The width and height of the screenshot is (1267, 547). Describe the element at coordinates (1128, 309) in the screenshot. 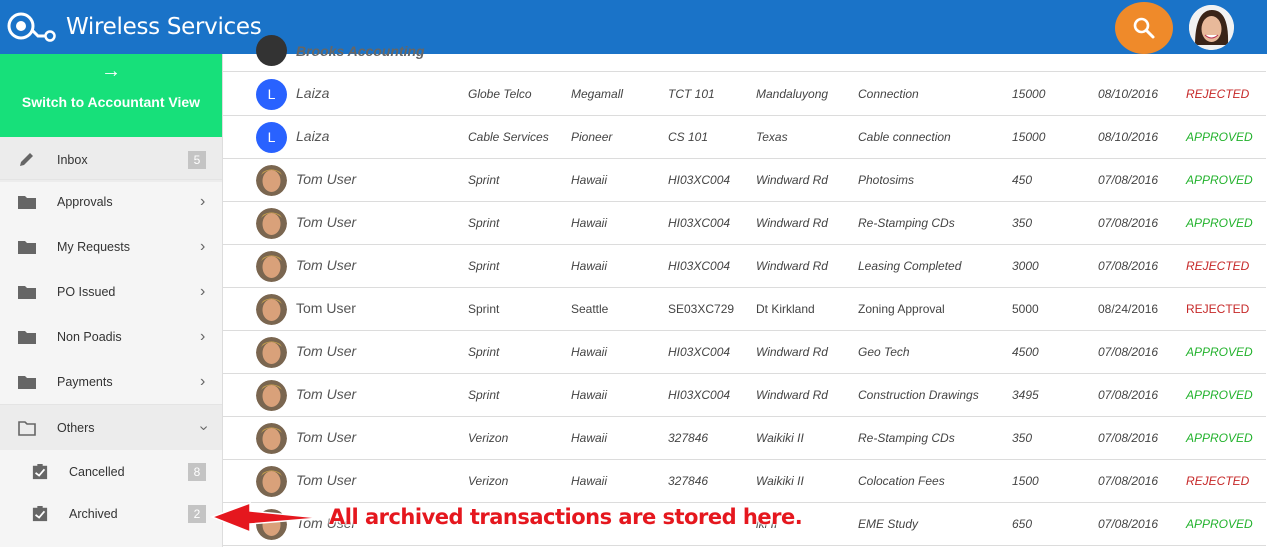

I see `date-cell: 08/24/2016` at that location.